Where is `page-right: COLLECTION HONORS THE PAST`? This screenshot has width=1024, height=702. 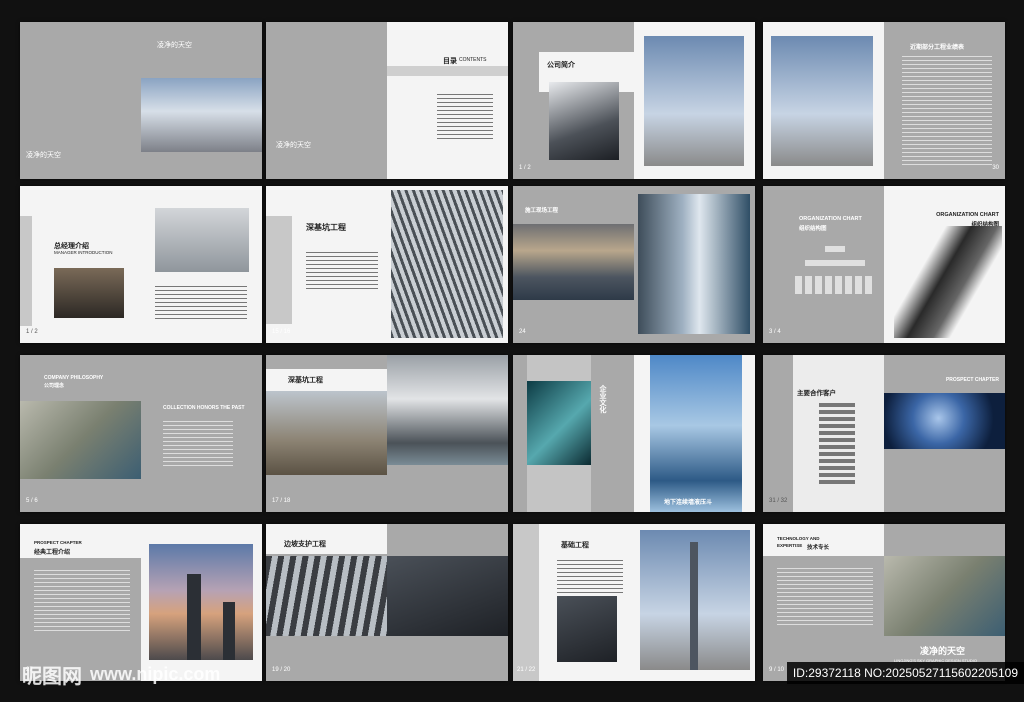 page-right: COLLECTION HONORS THE PAST is located at coordinates (201, 433).